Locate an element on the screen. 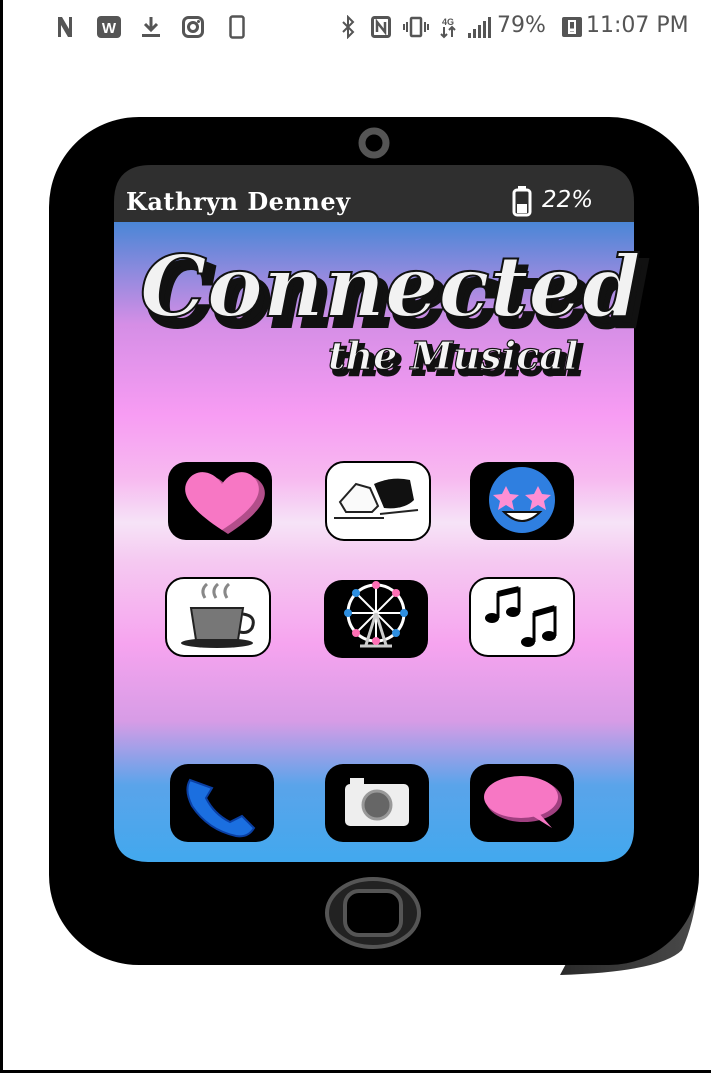 The width and height of the screenshot is (711, 1073). app-ferris-wheel is located at coordinates (376, 619).